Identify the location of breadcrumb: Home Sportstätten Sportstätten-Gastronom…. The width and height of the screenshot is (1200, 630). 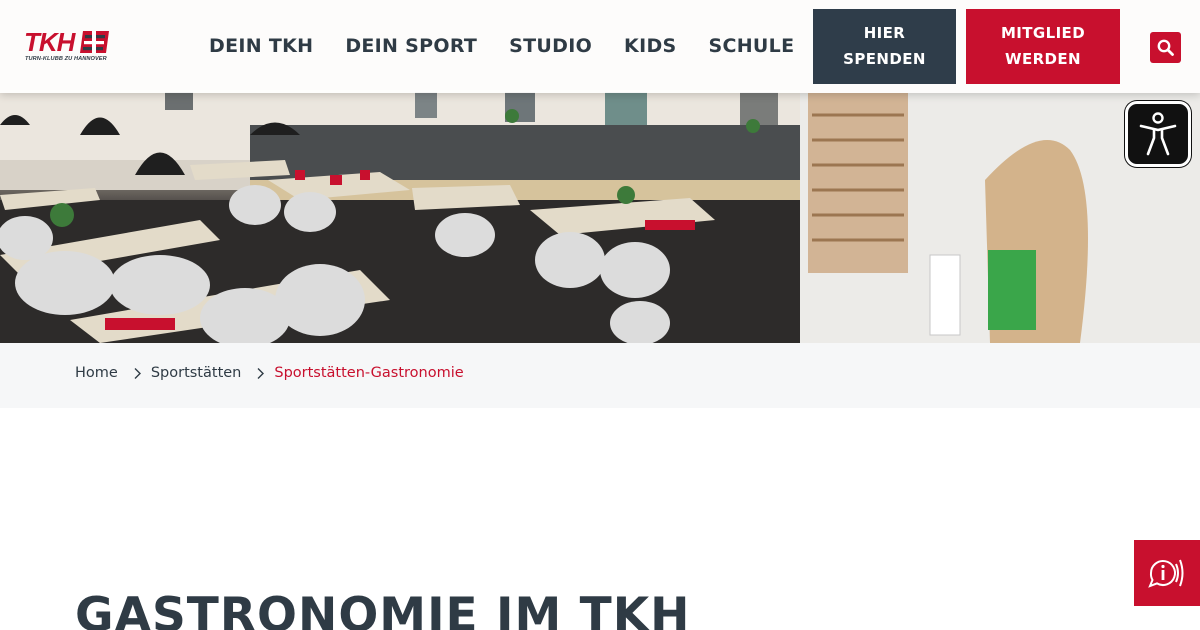
(269, 373).